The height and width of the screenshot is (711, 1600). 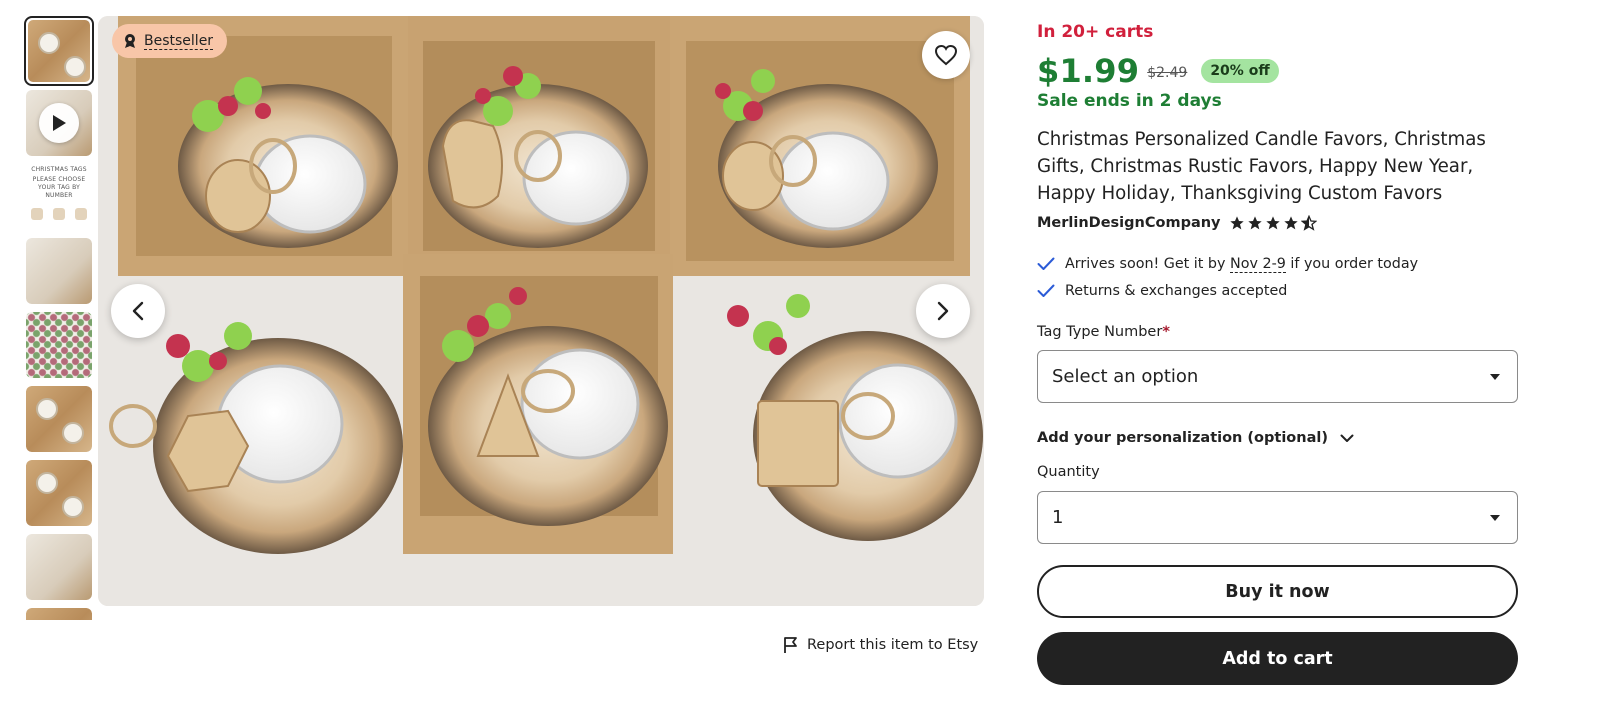 I want to click on personalization-toggle: Add your personalization (optional), so click(x=1195, y=438).